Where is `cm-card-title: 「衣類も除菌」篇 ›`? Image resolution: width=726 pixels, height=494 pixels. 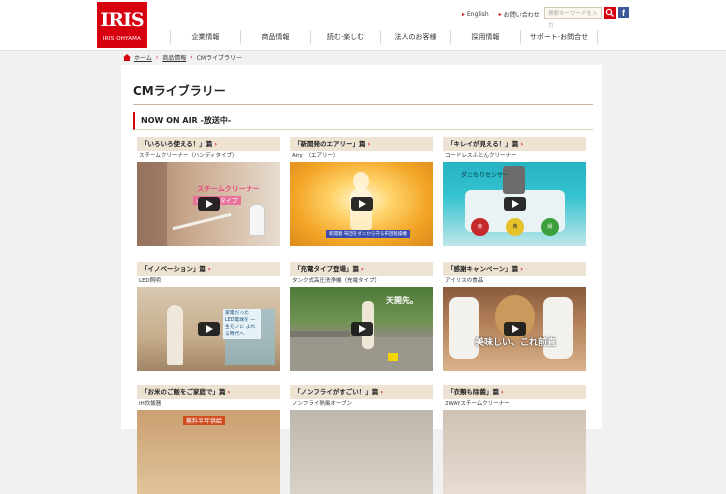 cm-card-title: 「衣類も除菌」篇 › is located at coordinates (514, 392).